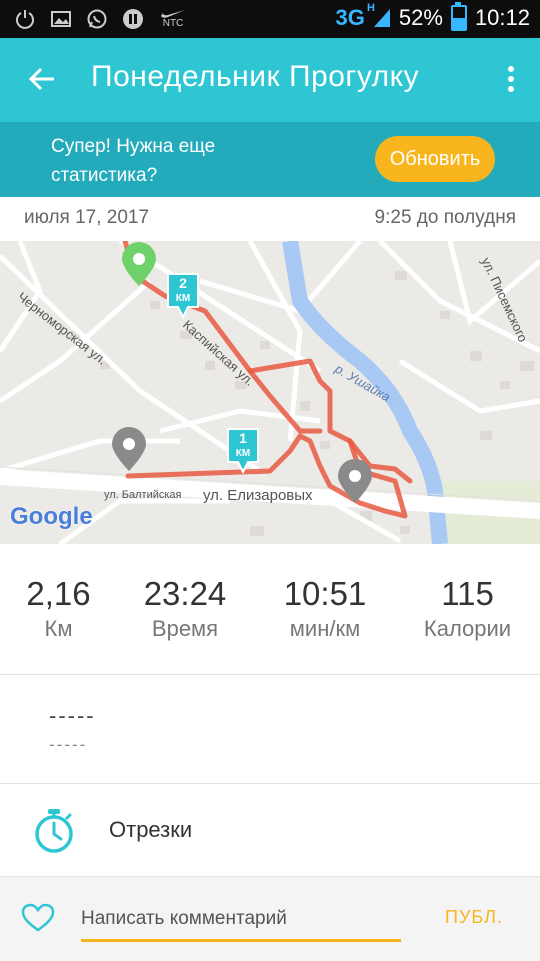  What do you see at coordinates (243, 445) in the screenshot?
I see `km-marker-1-label: 1 КМ` at bounding box center [243, 445].